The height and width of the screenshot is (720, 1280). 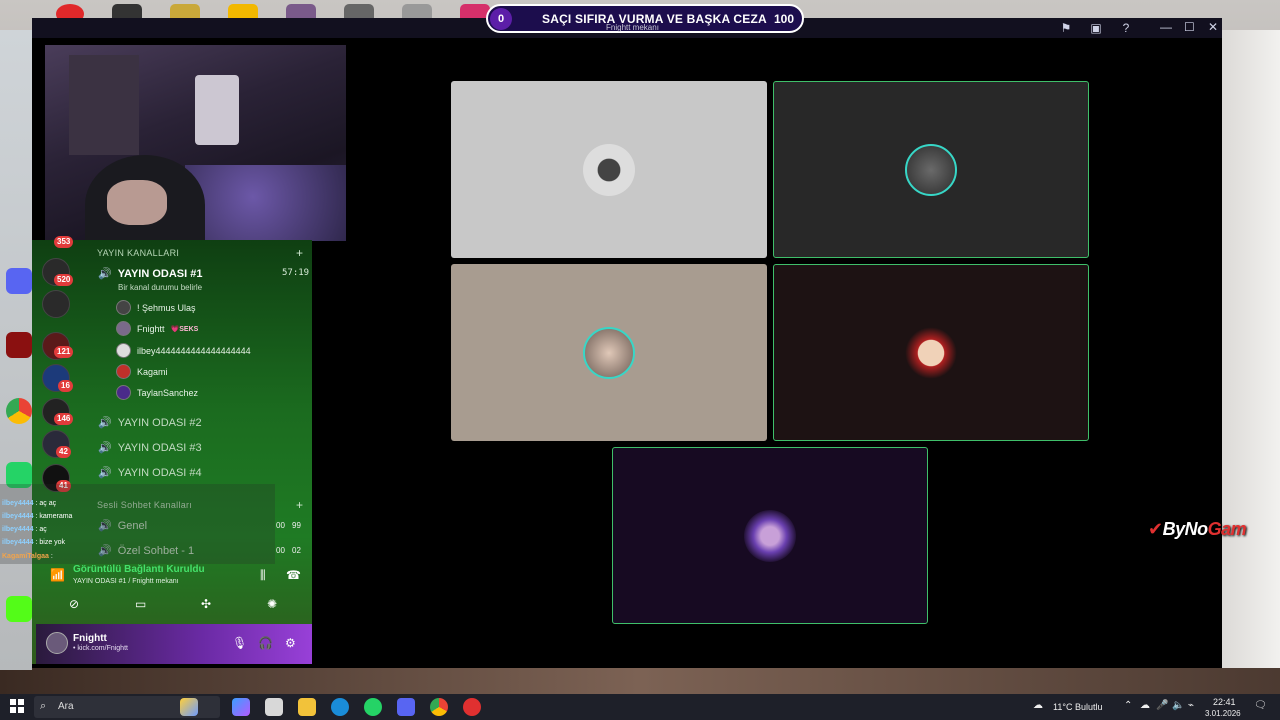 I want to click on kick-desktop-icon, so click(x=19, y=609).